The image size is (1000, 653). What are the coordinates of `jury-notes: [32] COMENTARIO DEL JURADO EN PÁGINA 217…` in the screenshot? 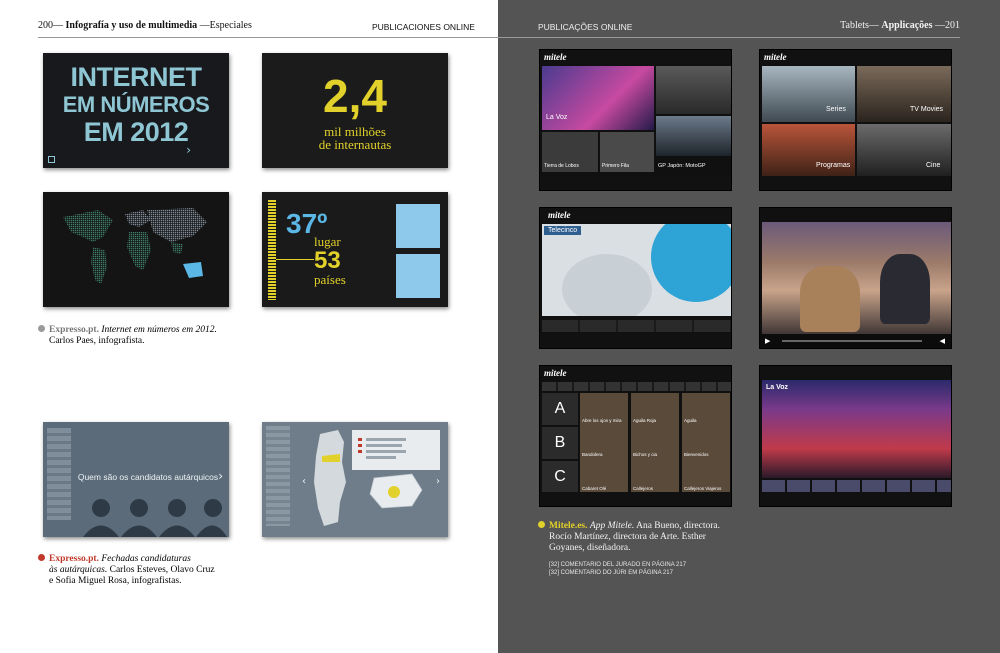 It's located at (617, 569).